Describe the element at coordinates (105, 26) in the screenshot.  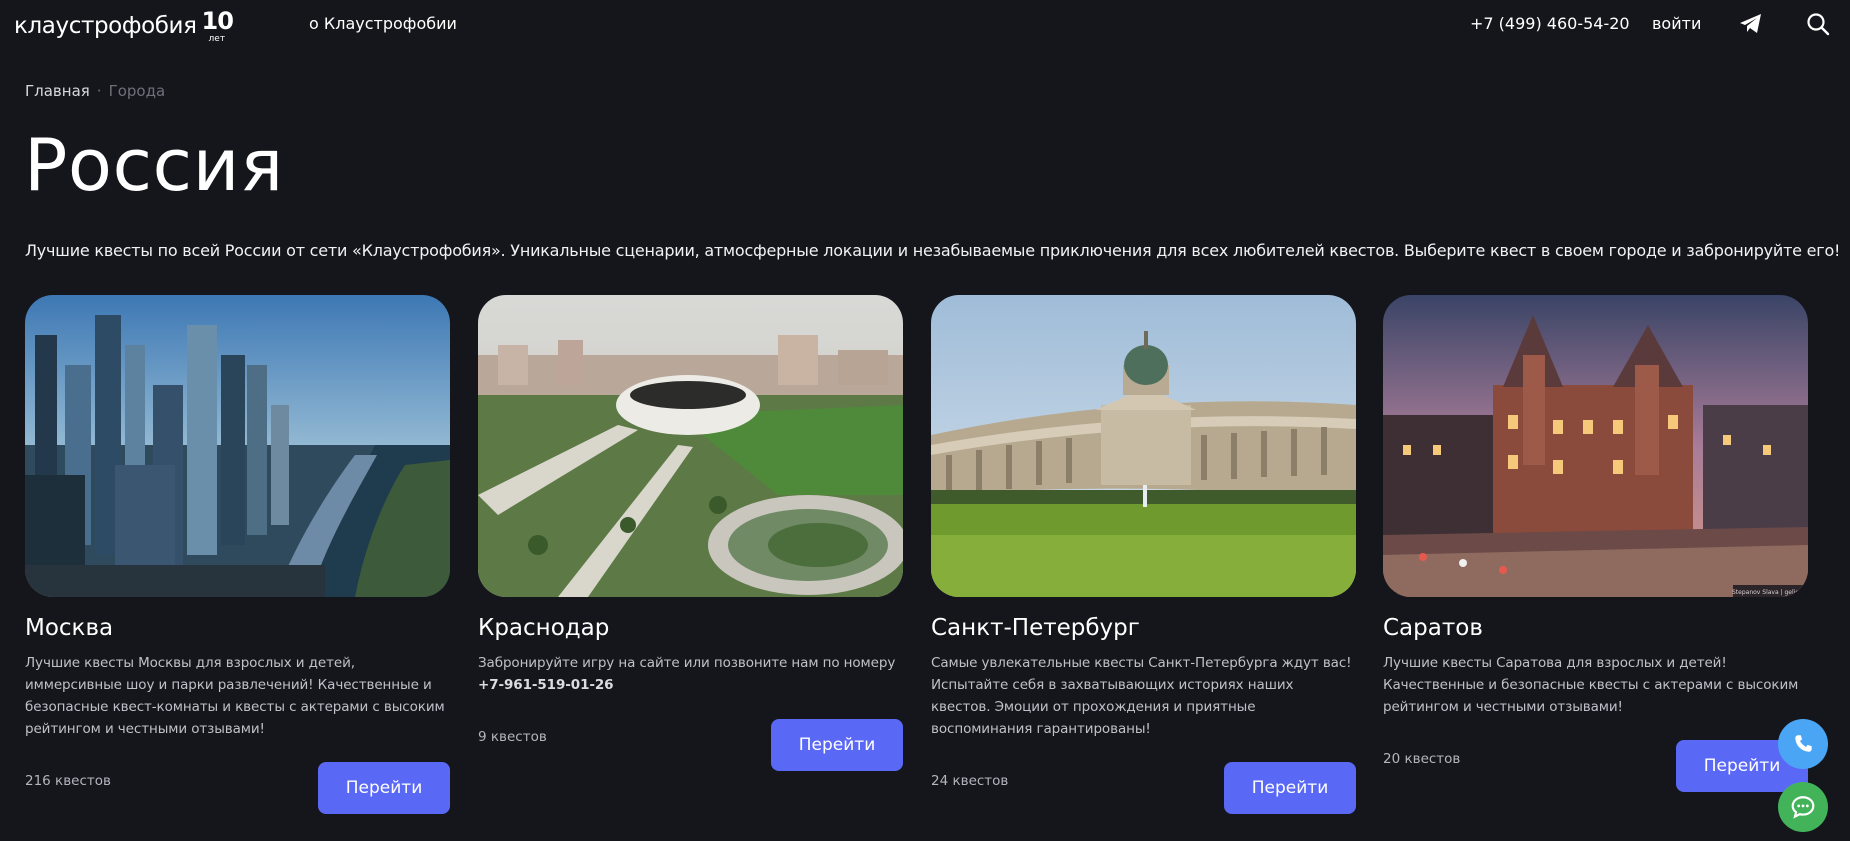
I see `logo-text: клаустрофобия` at that location.